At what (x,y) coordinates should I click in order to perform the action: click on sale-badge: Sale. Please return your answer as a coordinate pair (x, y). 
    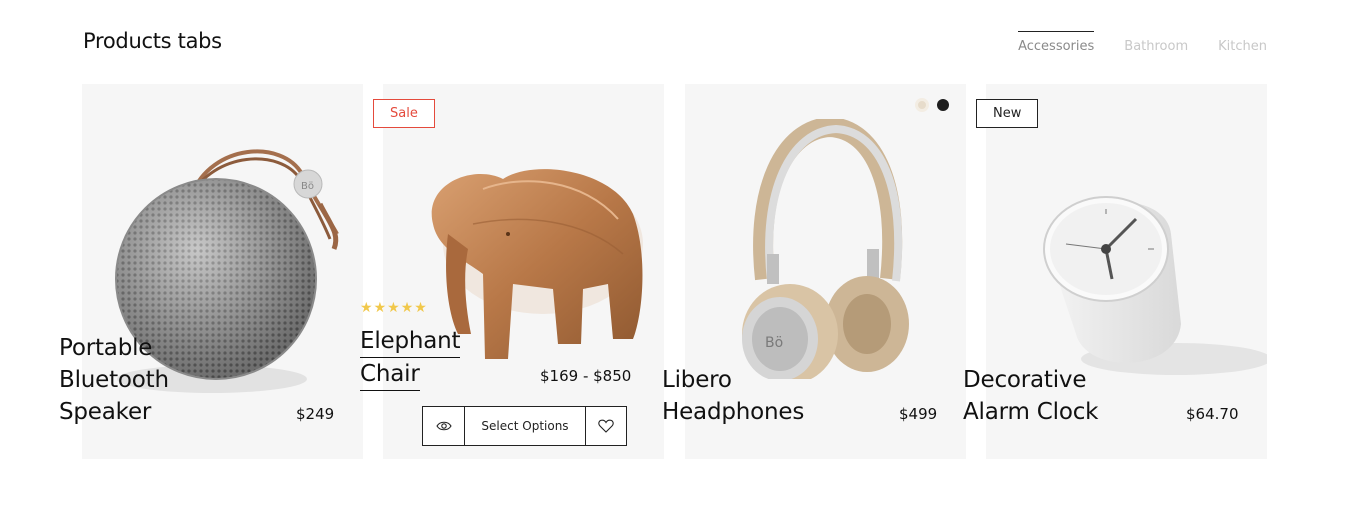
    Looking at the image, I should click on (404, 113).